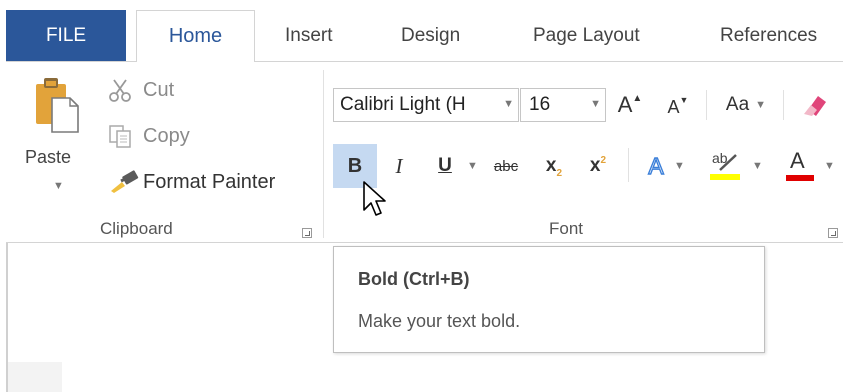 The height and width of the screenshot is (392, 843). I want to click on strikethrough-glyph: abc, so click(506, 166).